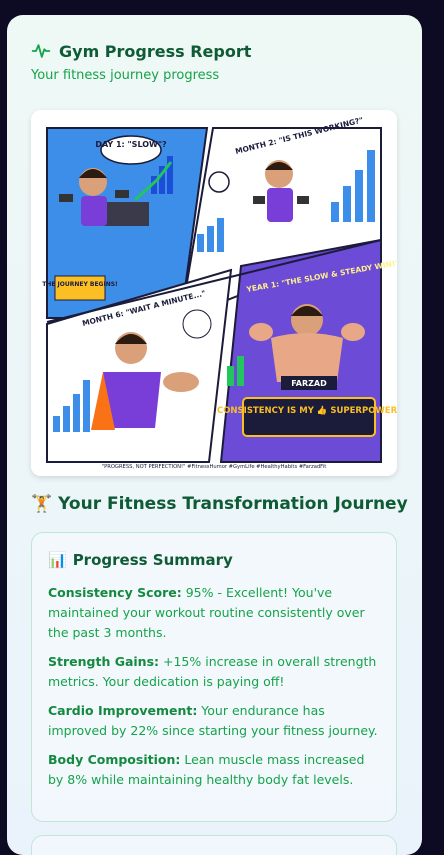 This screenshot has width=444, height=855. I want to click on summary-title: Progress Summary, so click(152, 560).